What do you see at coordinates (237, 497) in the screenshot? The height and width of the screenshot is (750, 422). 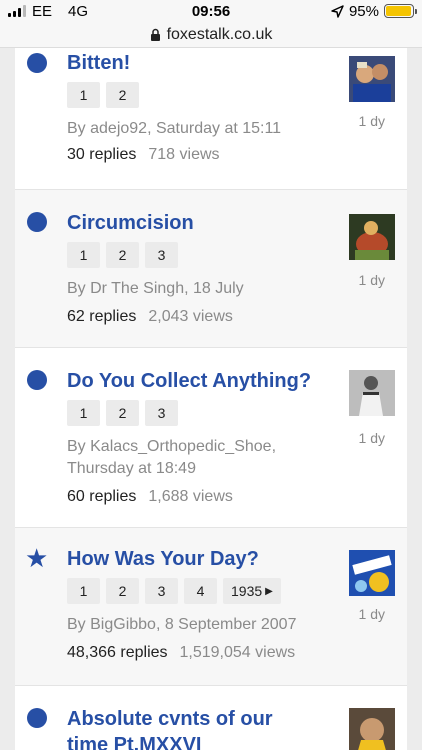 I see `topic-stats: 60 replies 1,688 views` at bounding box center [237, 497].